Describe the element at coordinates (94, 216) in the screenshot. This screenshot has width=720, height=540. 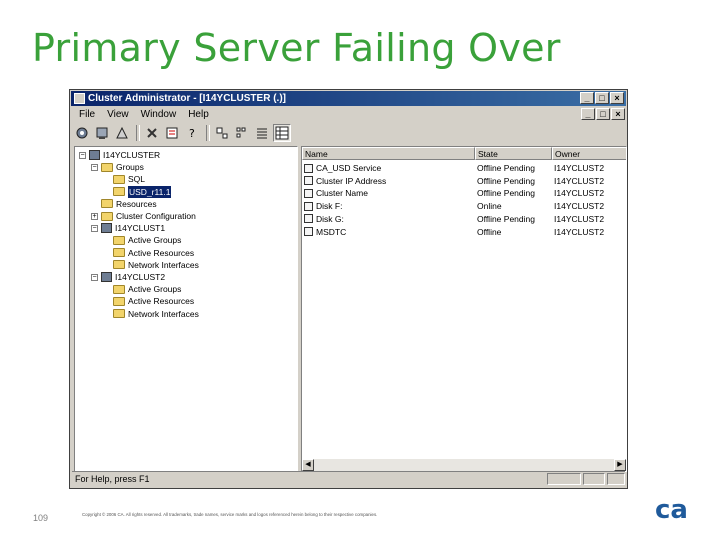
I see `expand-icon: +` at that location.